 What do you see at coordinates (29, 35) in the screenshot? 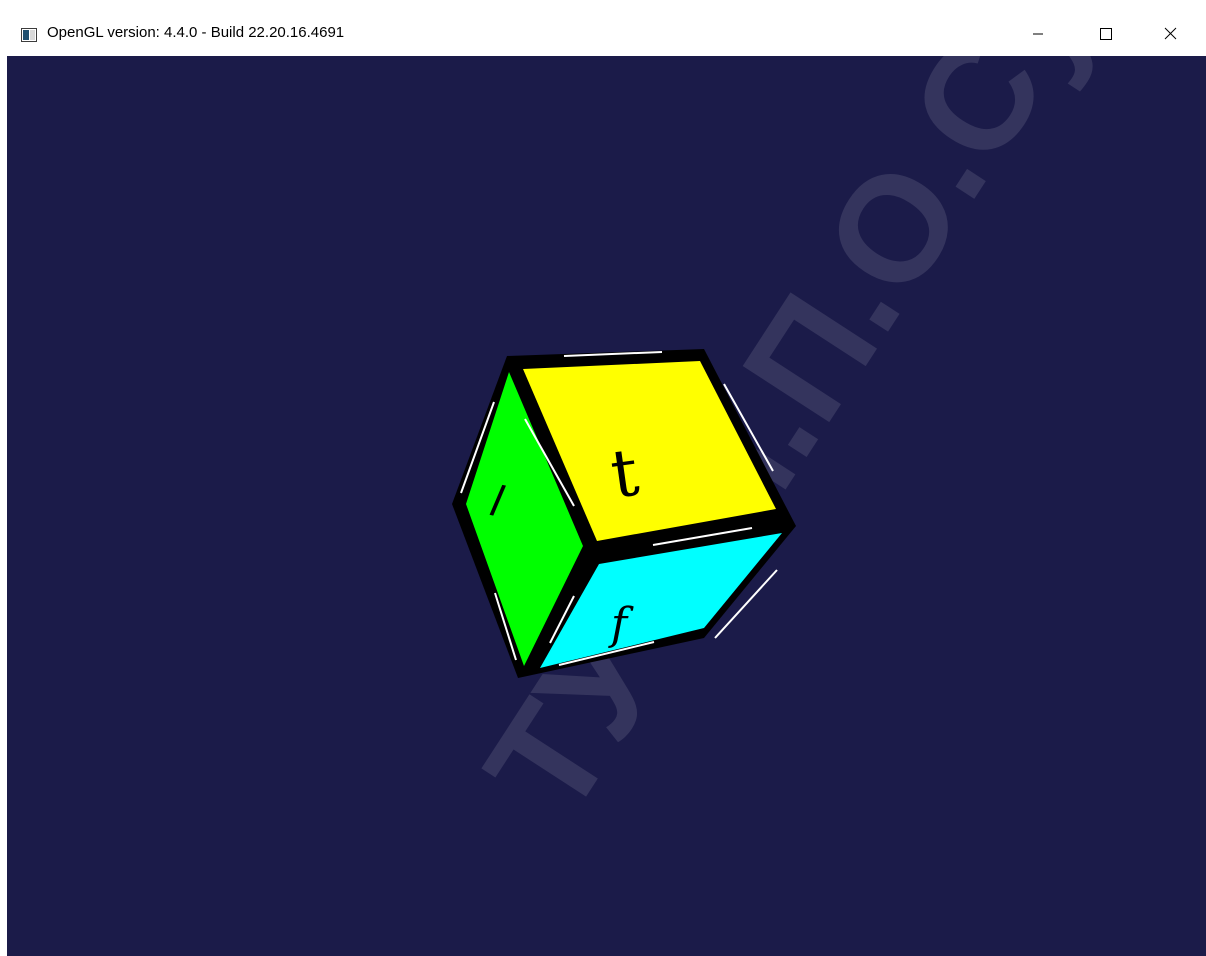
I see `app-icon` at bounding box center [29, 35].